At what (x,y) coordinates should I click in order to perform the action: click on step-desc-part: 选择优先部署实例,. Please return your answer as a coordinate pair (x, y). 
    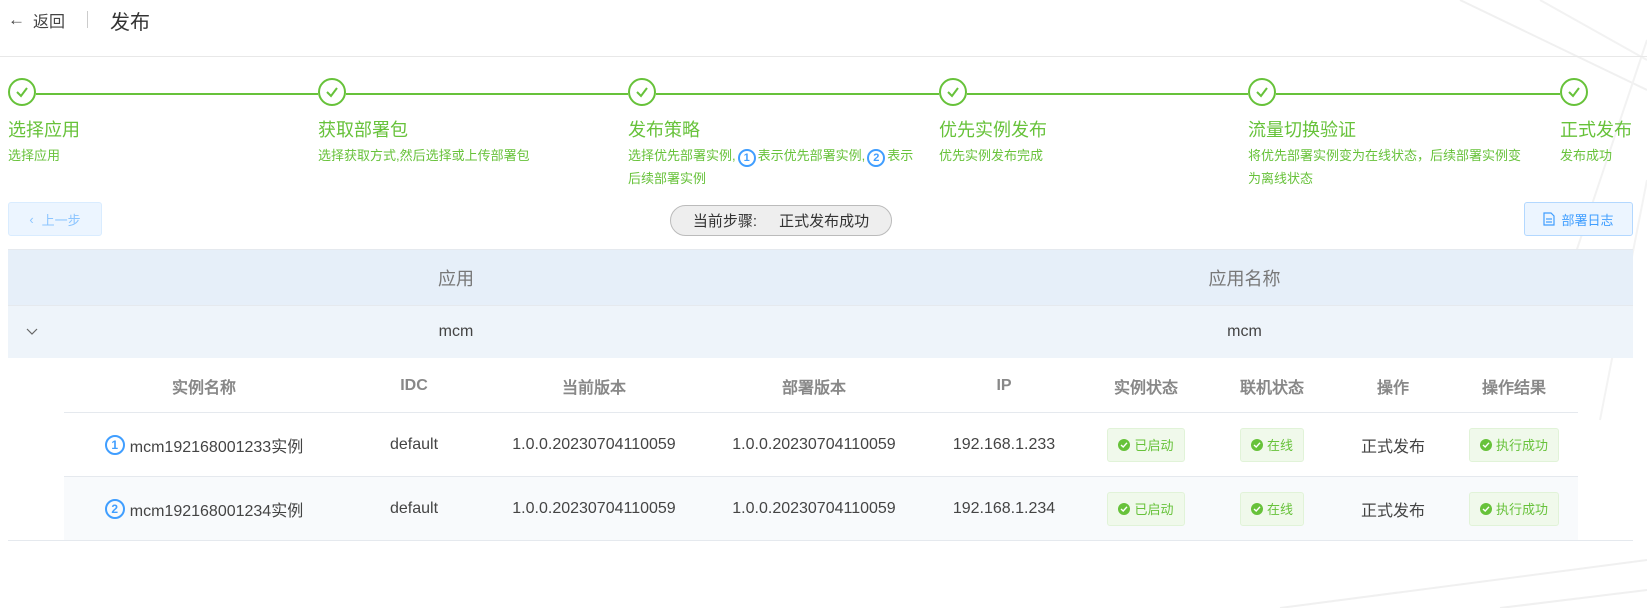
    Looking at the image, I should click on (682, 155).